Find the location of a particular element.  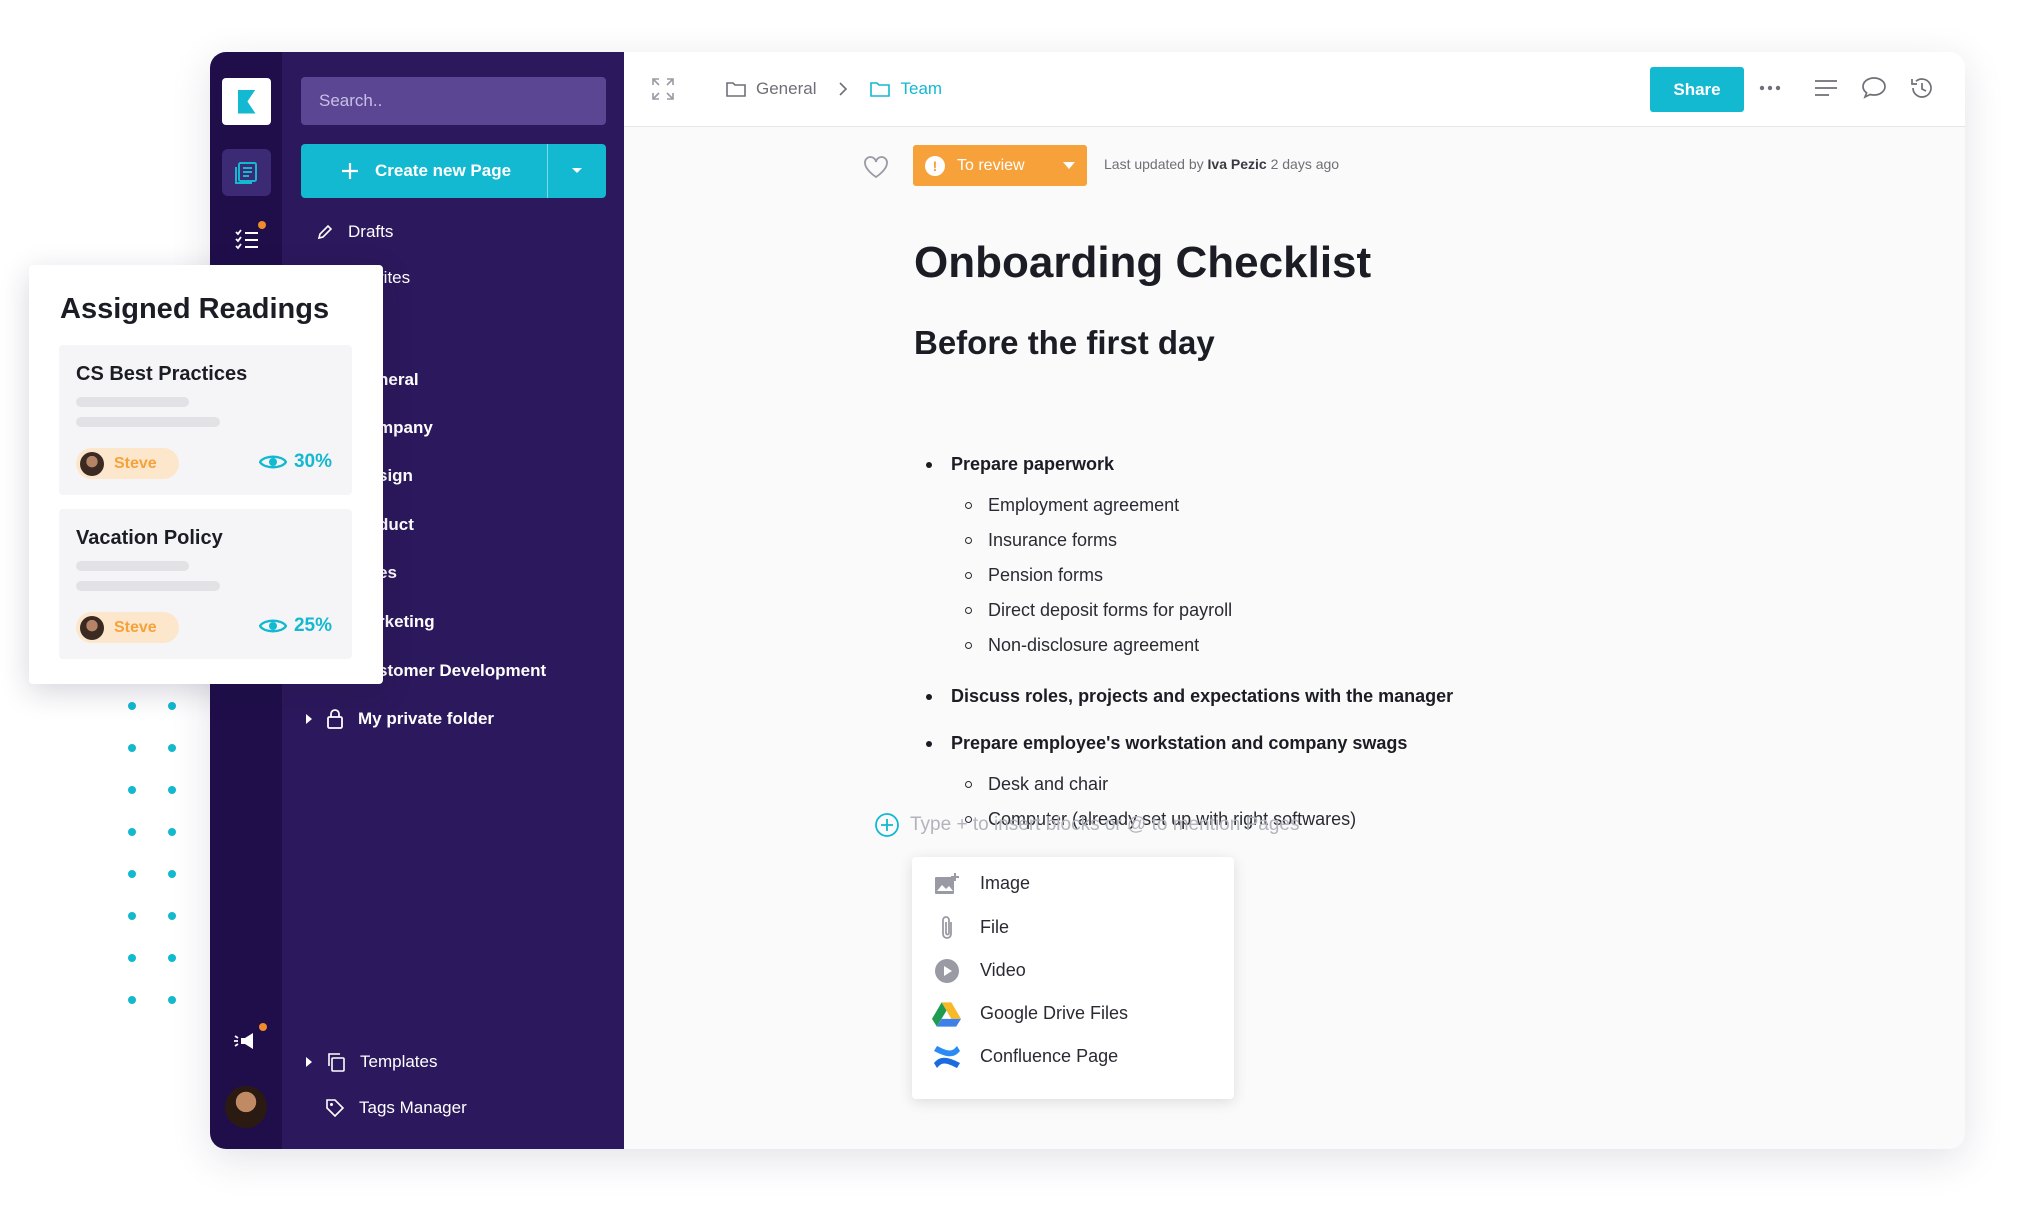

heart-icon is located at coordinates (876, 167).